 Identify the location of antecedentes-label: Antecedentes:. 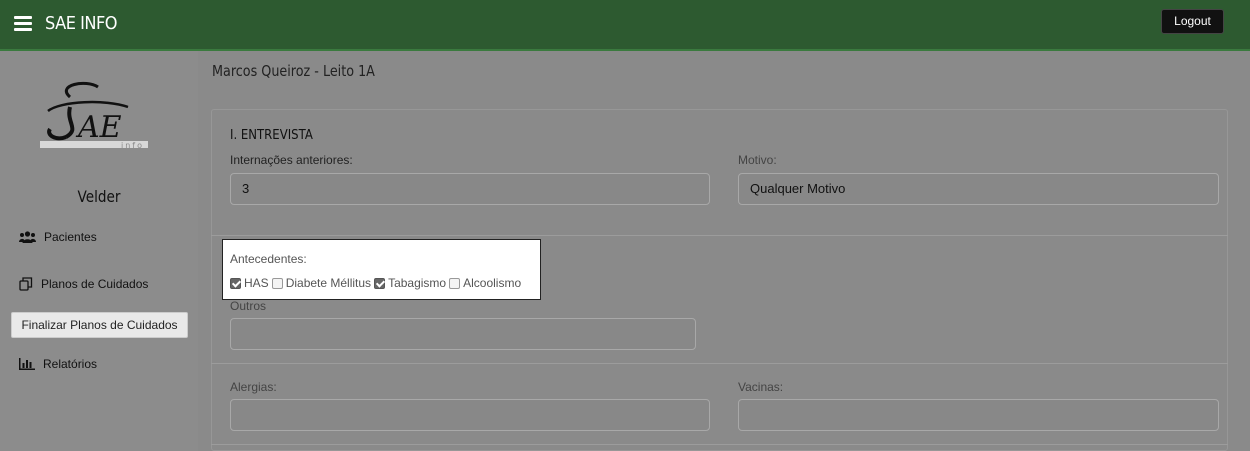
(268, 259).